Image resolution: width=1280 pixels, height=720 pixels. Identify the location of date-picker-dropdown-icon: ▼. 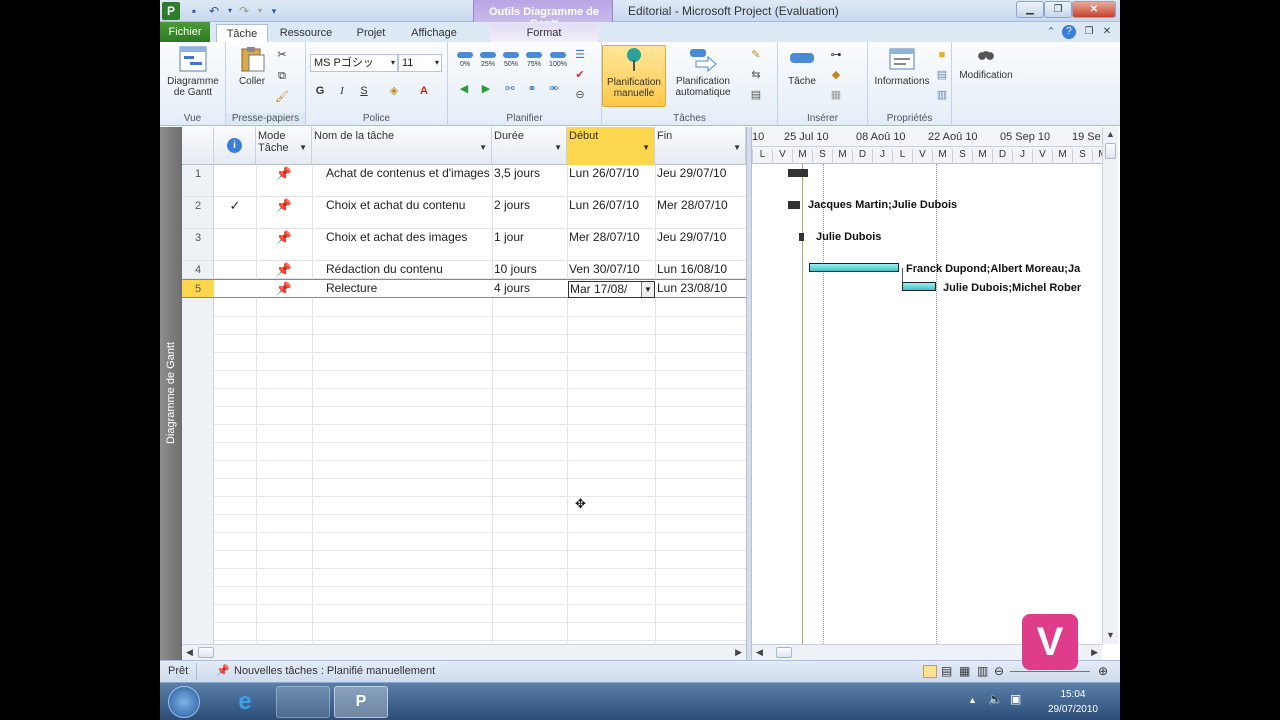
(647, 289).